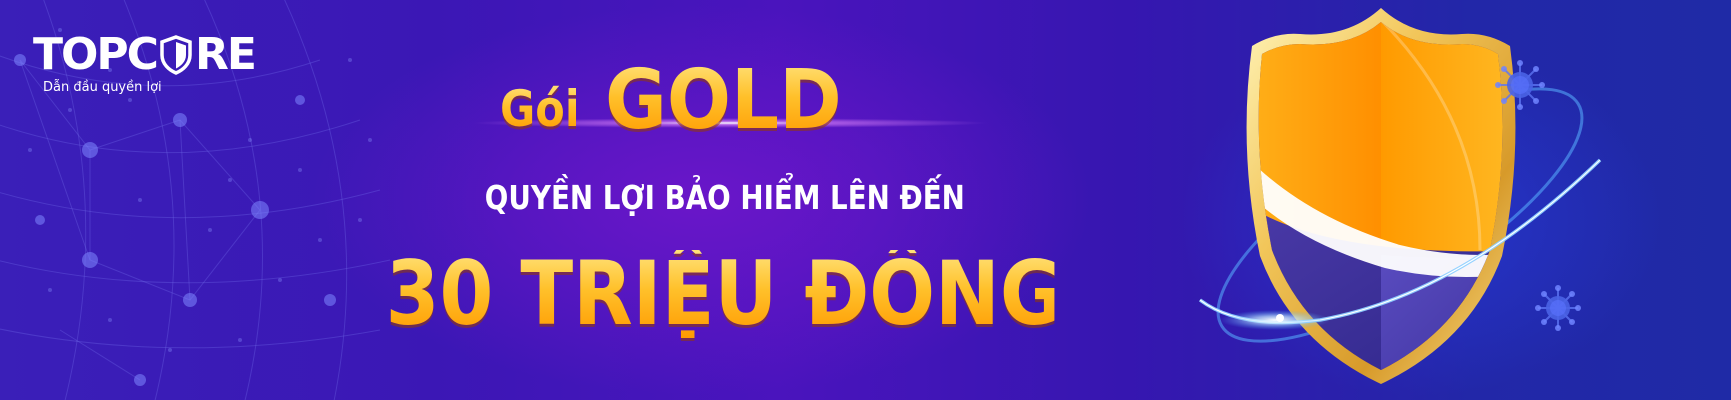 This screenshot has height=400, width=1731. I want to click on brand-name-part-1: TOPC, so click(96, 54).